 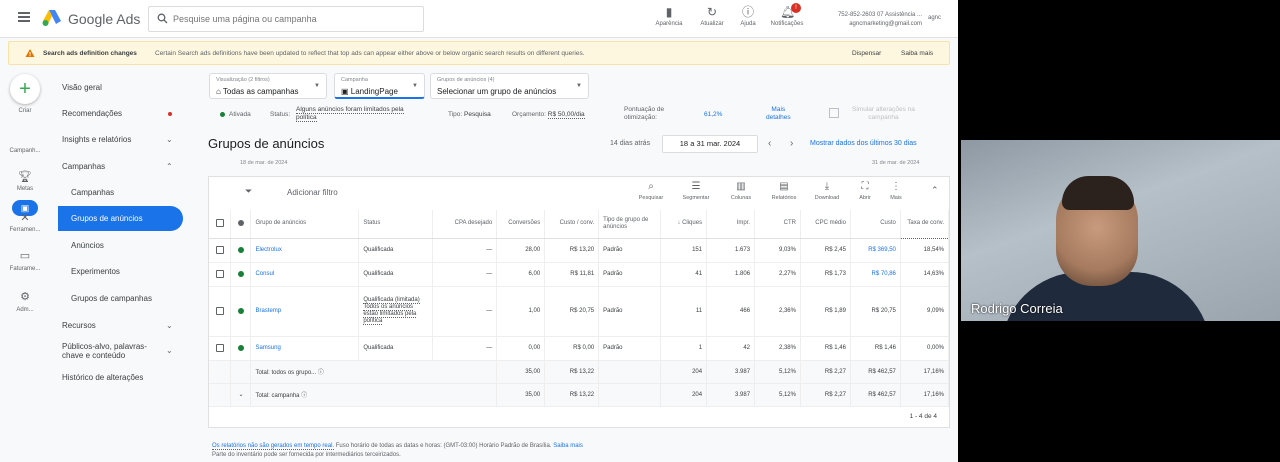 What do you see at coordinates (25, 89) in the screenshot?
I see `create-button: +` at bounding box center [25, 89].